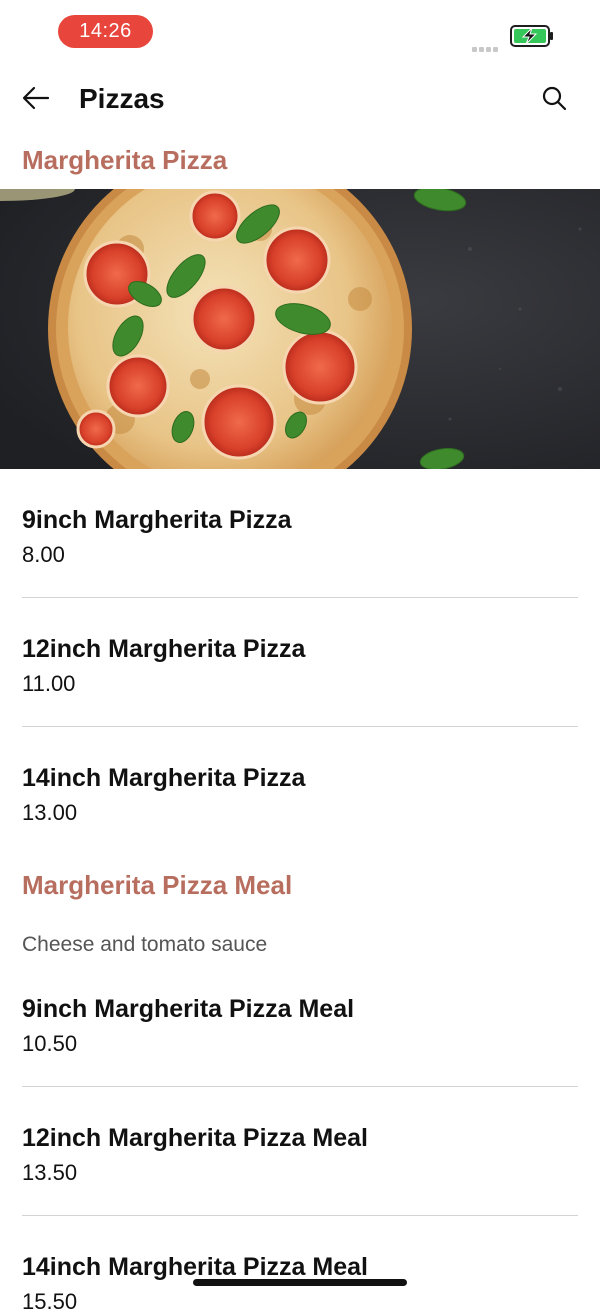  Describe the element at coordinates (50, 1043) in the screenshot. I see `menu-item-price: 10.50` at that location.